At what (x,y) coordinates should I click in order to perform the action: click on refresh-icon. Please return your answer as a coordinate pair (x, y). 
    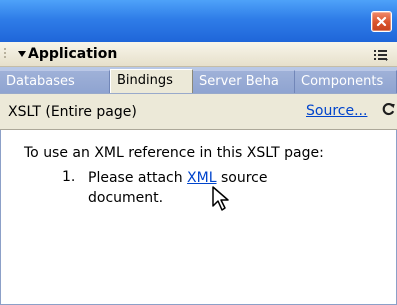
    Looking at the image, I should click on (388, 109).